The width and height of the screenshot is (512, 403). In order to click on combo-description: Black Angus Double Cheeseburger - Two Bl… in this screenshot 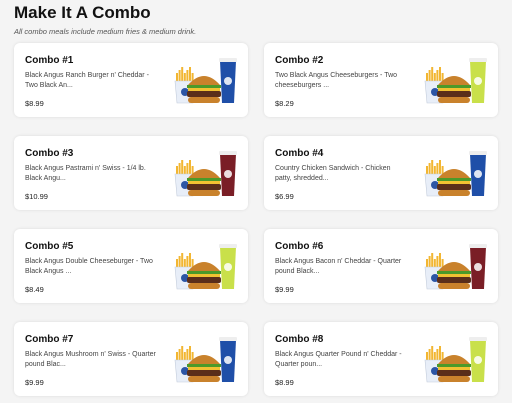, I will do `click(89, 266)`.